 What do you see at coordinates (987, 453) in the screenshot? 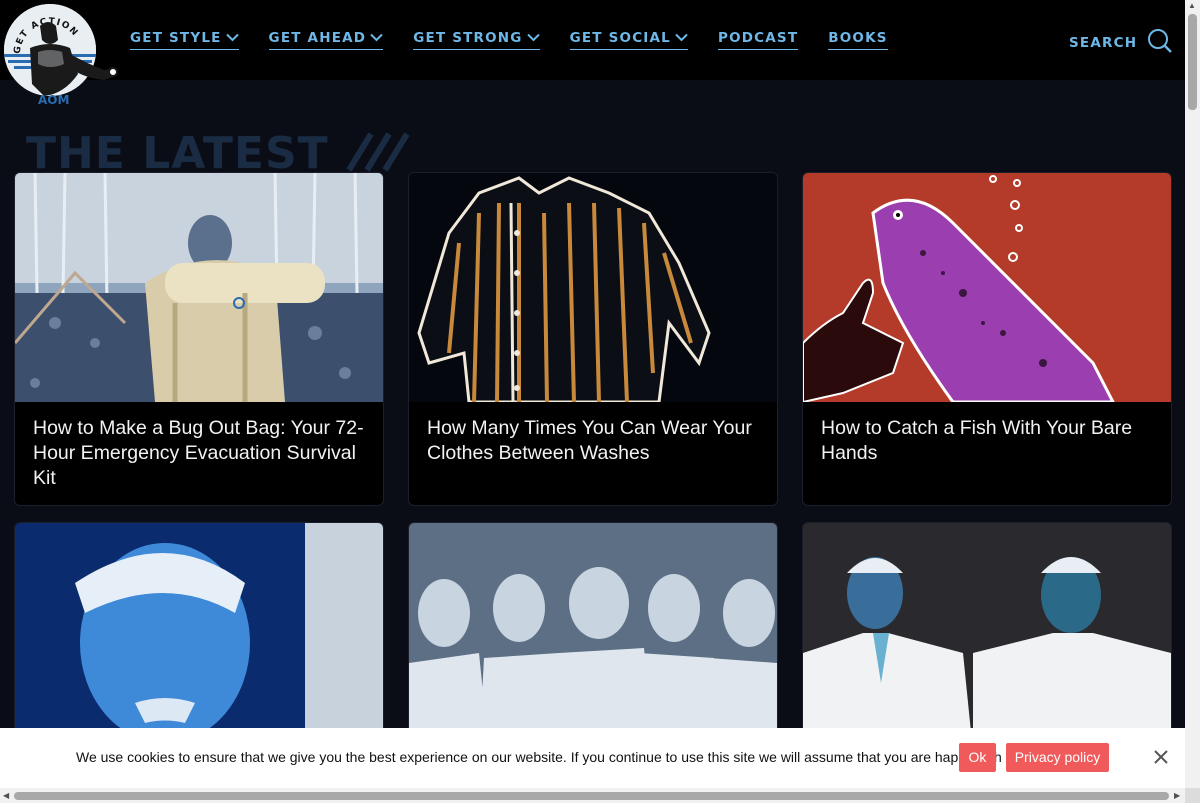
I see `article-title: How to Catch a Fish With Your Bare Hands` at bounding box center [987, 453].